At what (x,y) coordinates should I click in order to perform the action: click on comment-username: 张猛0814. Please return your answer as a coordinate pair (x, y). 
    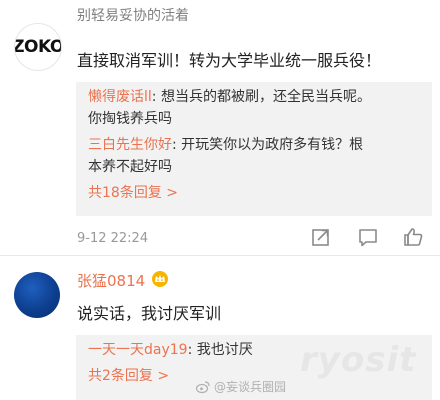
    Looking at the image, I should click on (111, 280).